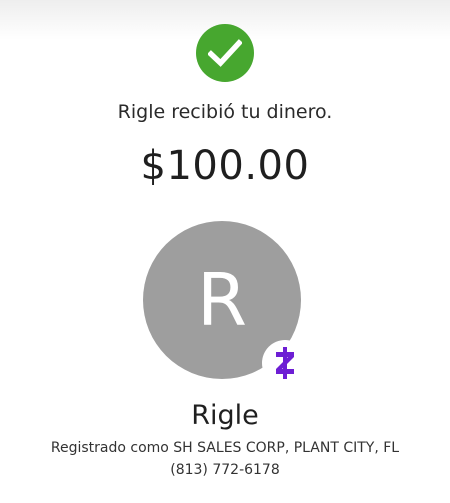  What do you see at coordinates (285, 363) in the screenshot?
I see `zelle-logo-icon` at bounding box center [285, 363].